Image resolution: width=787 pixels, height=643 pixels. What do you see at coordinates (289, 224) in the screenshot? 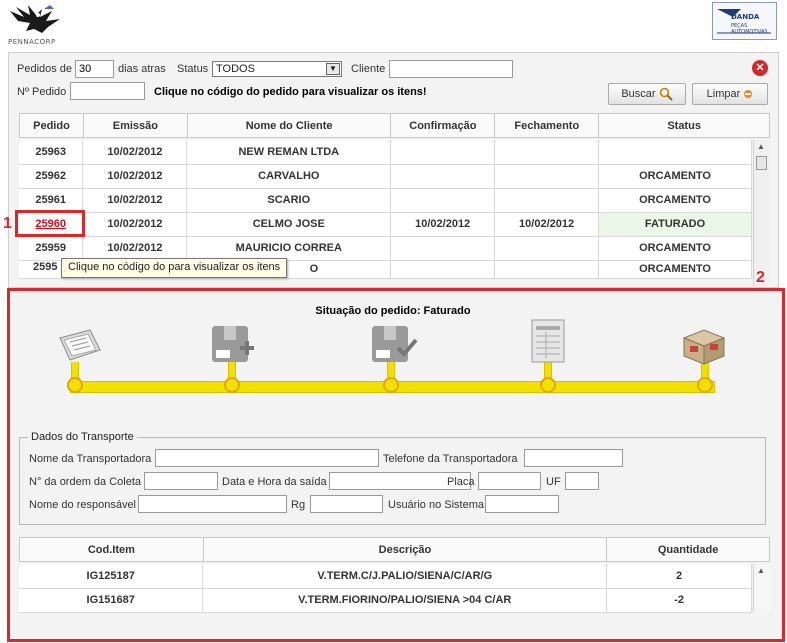
I see `order-client: CELMO JOSE` at bounding box center [289, 224].